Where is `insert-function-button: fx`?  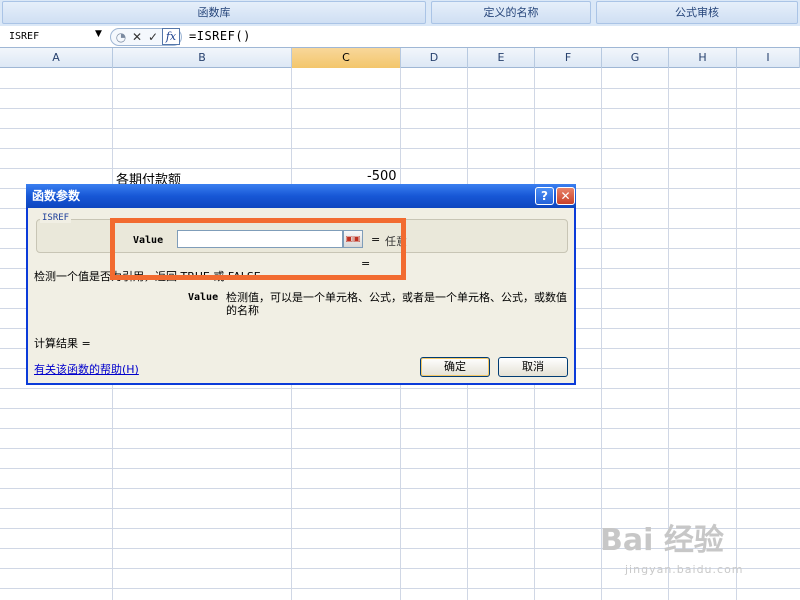
insert-function-button: fx is located at coordinates (171, 36).